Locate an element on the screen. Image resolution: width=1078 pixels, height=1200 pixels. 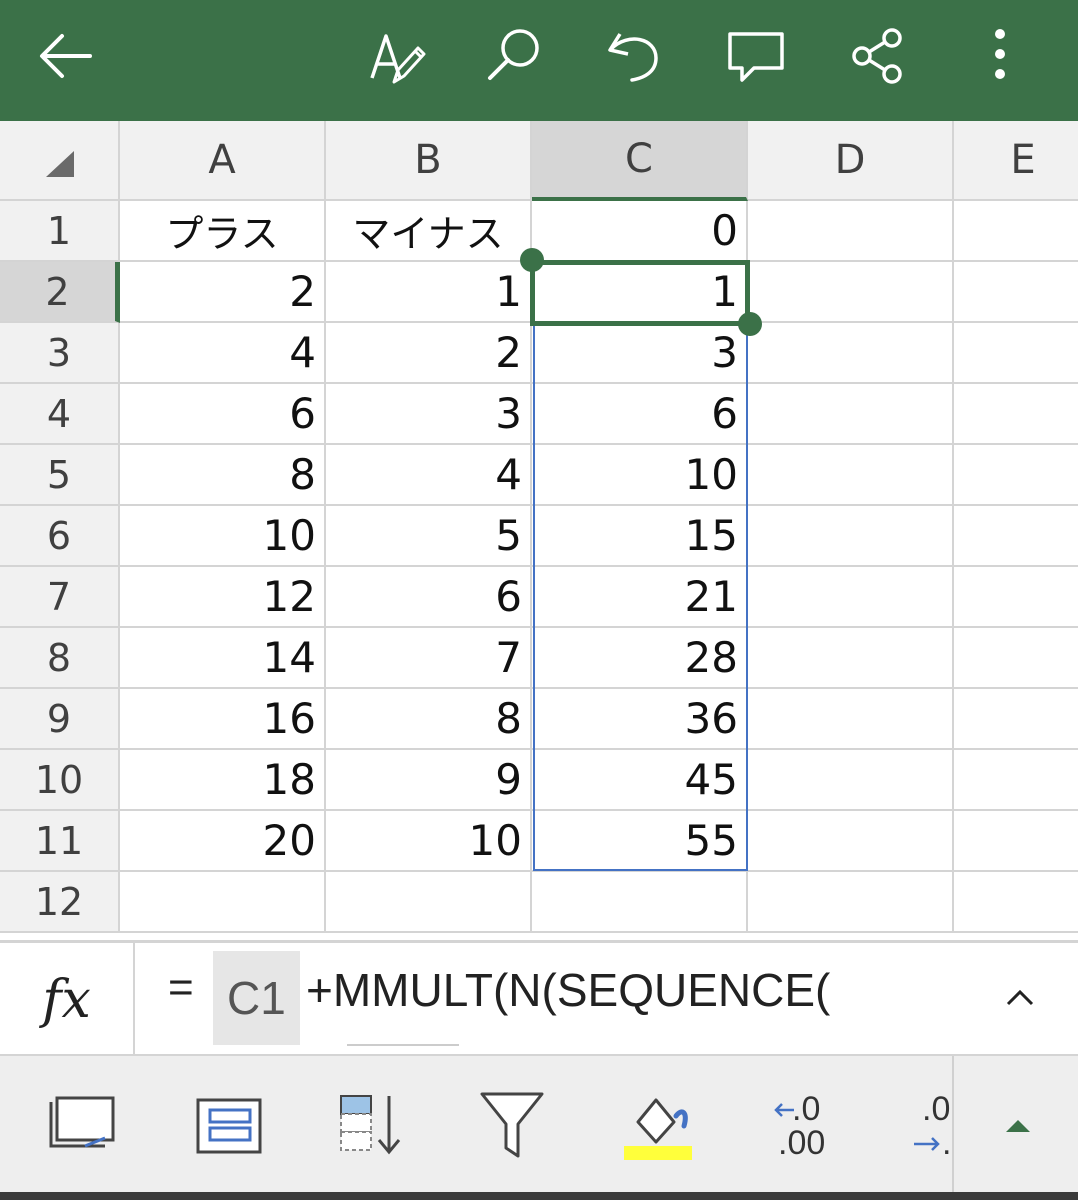
row-header-3: 3 is located at coordinates (60, 353).